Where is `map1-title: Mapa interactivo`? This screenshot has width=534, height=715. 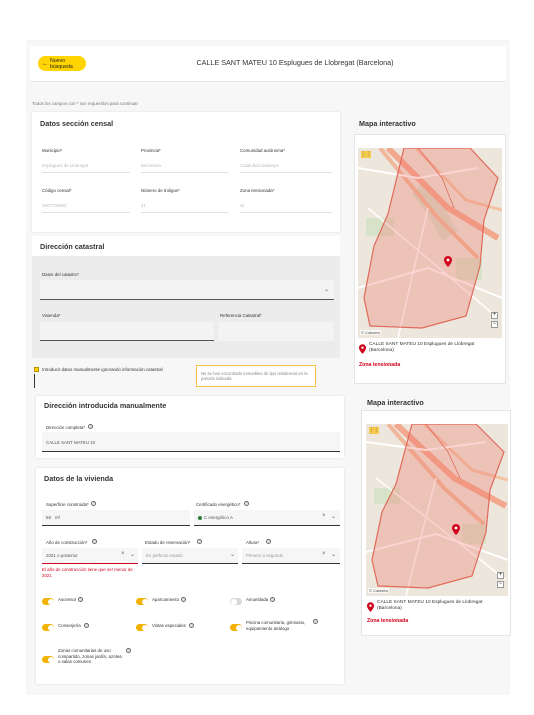
map1-title: Mapa interactivo is located at coordinates (387, 123).